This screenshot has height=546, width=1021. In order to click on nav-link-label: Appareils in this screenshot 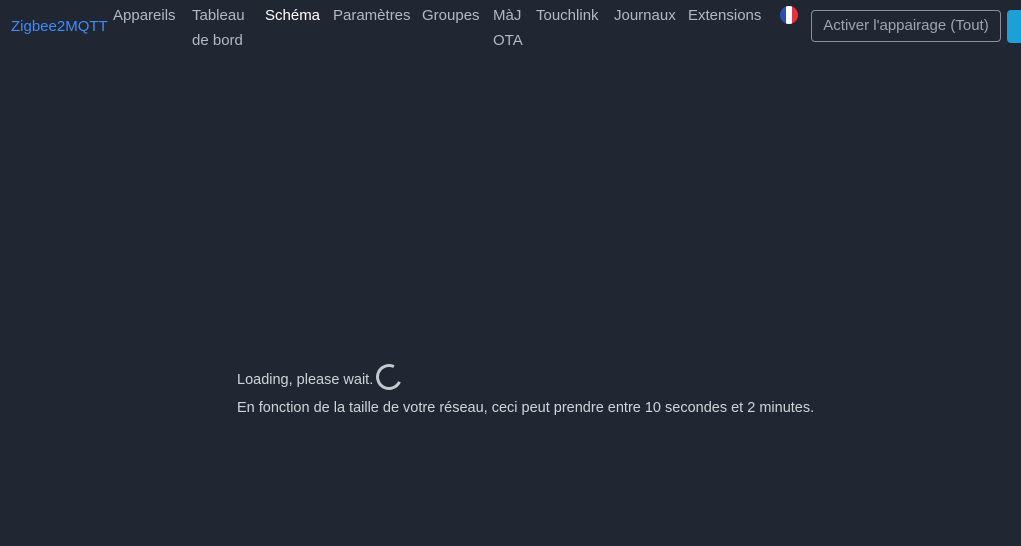, I will do `click(144, 15)`.